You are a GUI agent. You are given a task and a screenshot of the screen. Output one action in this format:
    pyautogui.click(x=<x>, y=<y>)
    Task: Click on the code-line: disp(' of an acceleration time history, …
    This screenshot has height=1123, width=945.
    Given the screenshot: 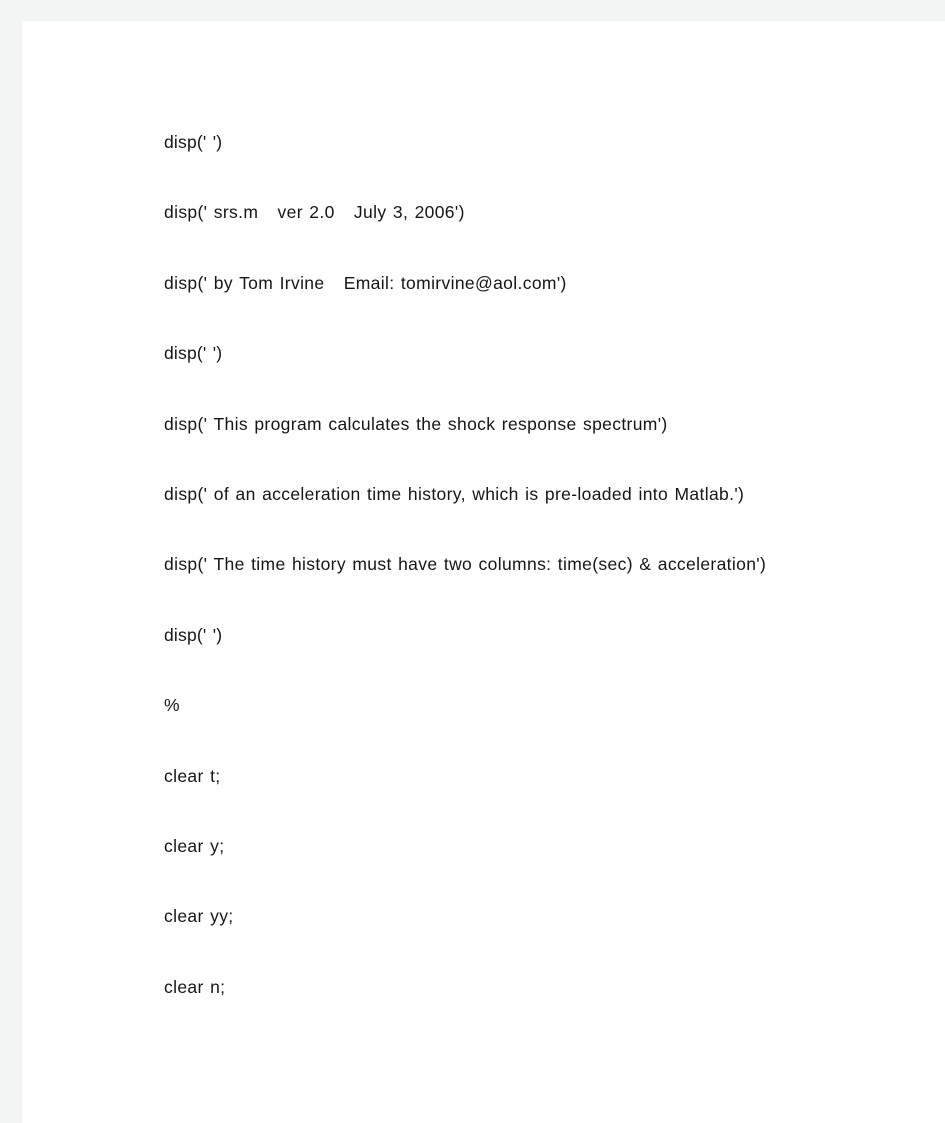 What is the action you would take?
    pyautogui.click(x=454, y=493)
    